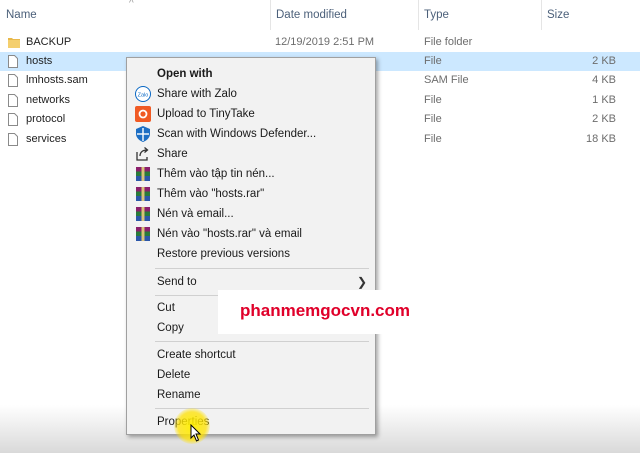 The width and height of the screenshot is (640, 453). What do you see at coordinates (604, 100) in the screenshot?
I see `file-size: 1 KB` at bounding box center [604, 100].